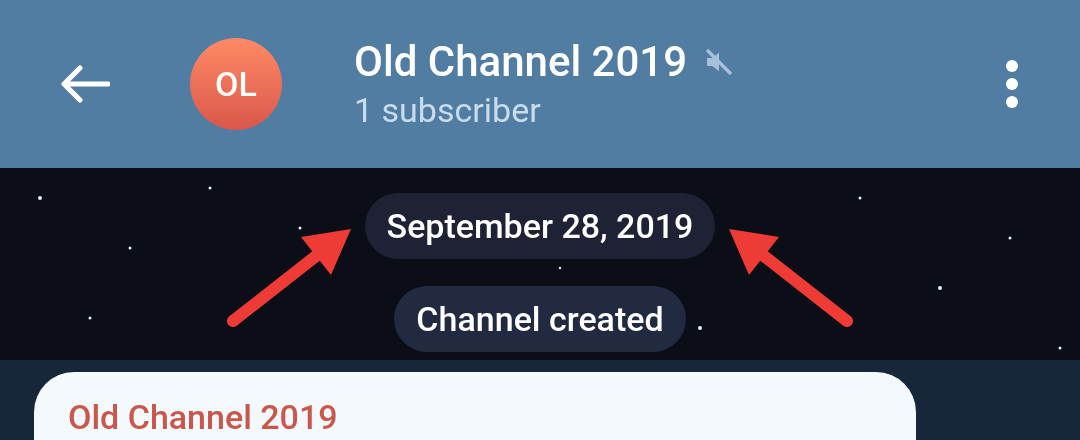 This screenshot has height=440, width=1080. What do you see at coordinates (540, 319) in the screenshot?
I see `service-message: Channel created` at bounding box center [540, 319].